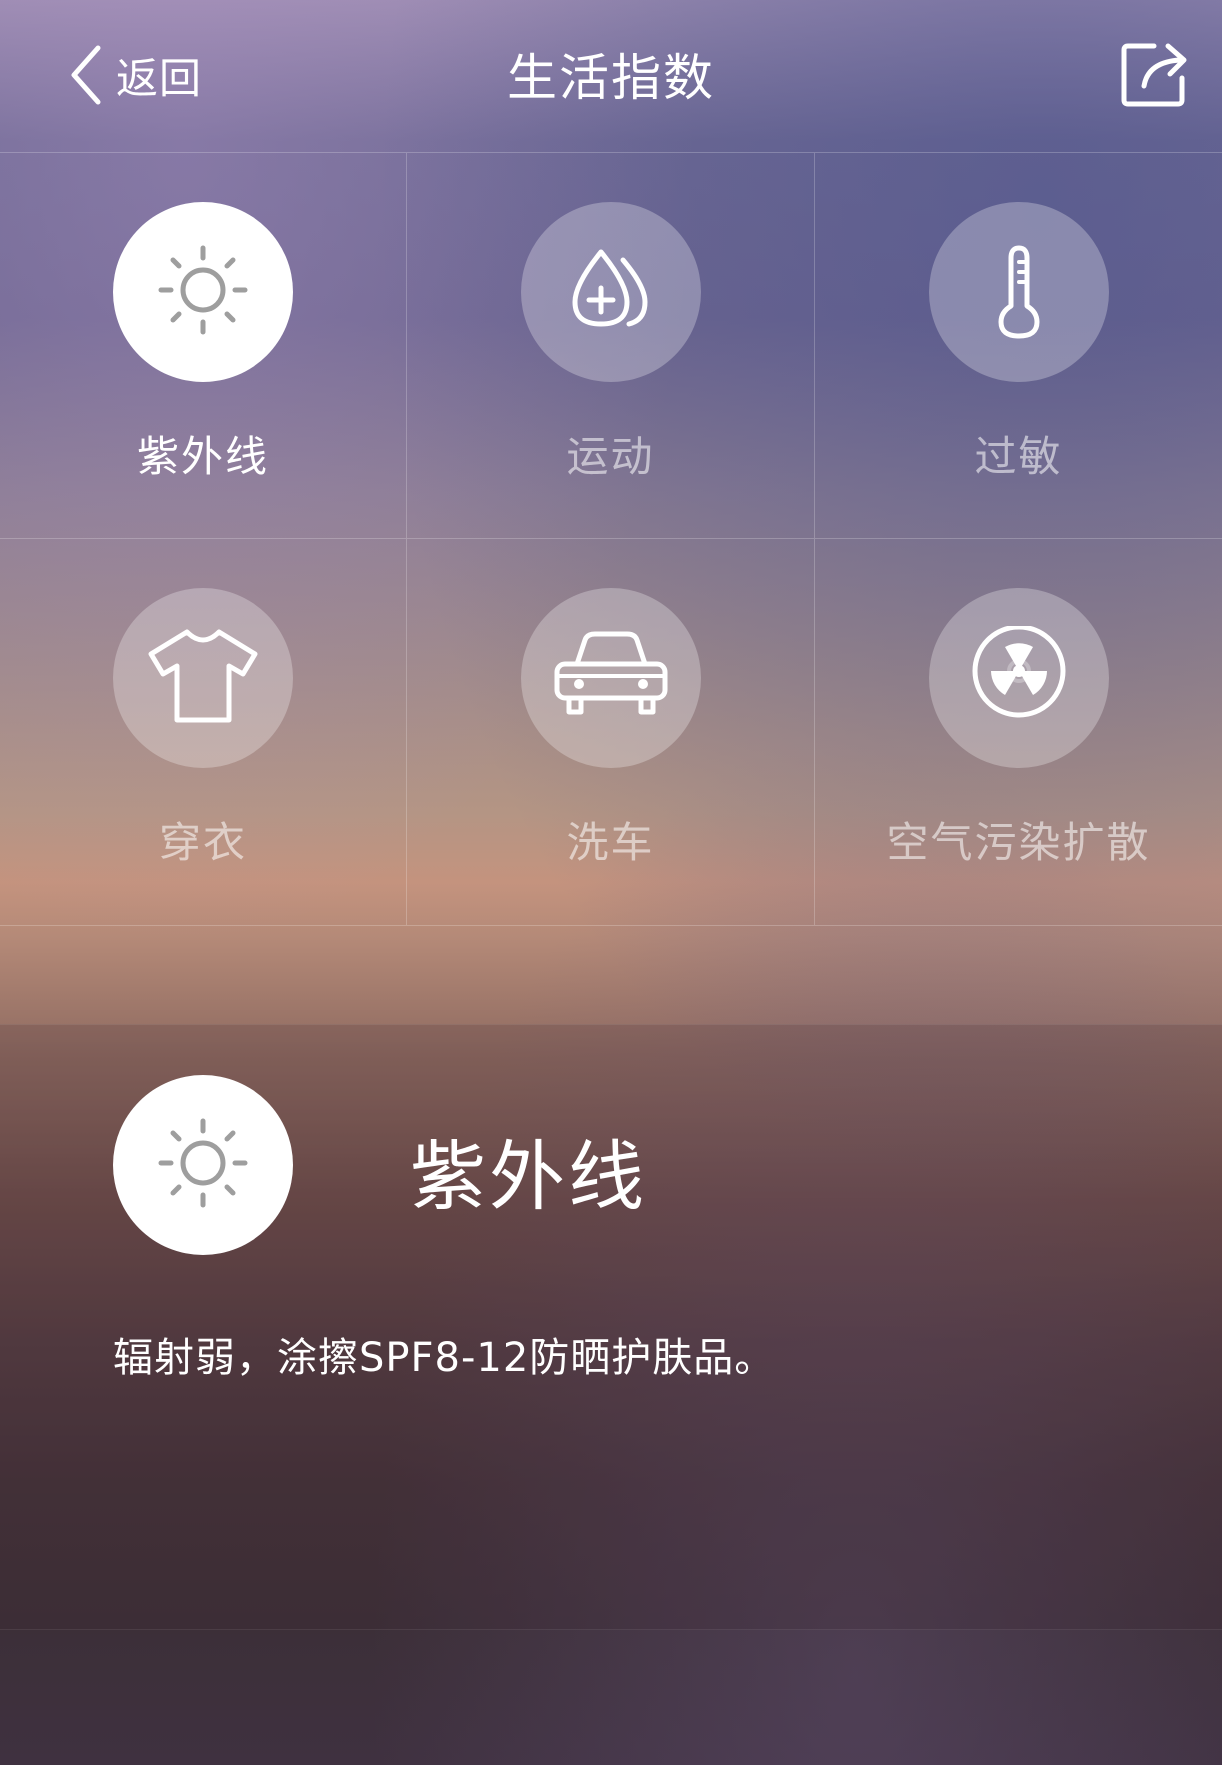  I want to click on uv-icon-circle, so click(203, 292).